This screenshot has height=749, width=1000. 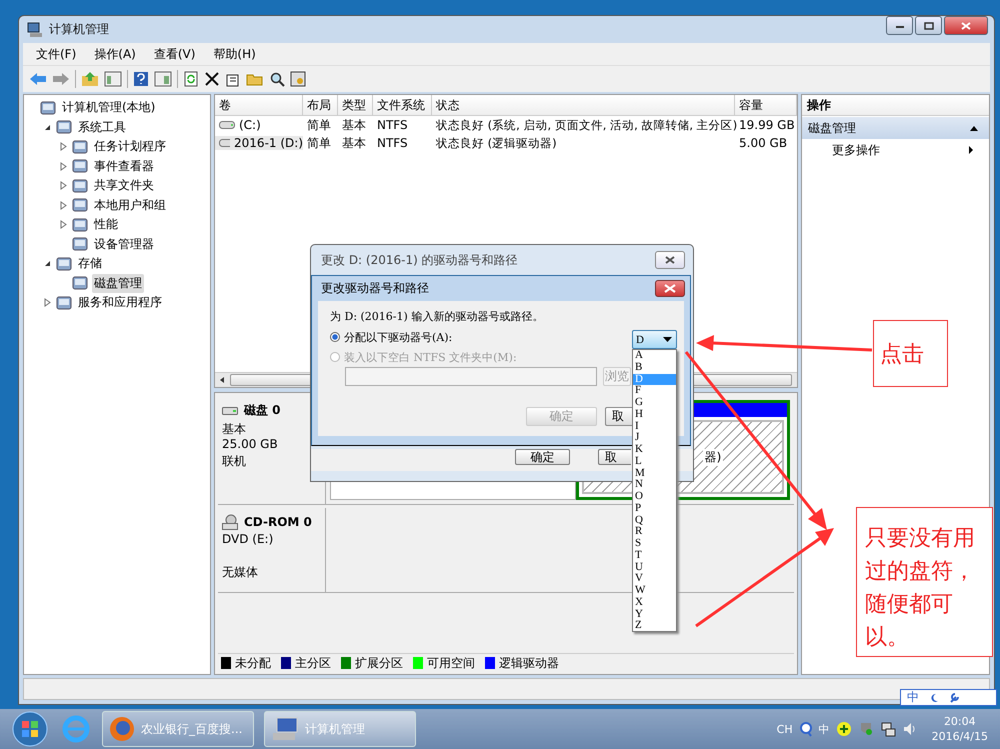 I want to click on disk-detail: 基本, so click(x=234, y=429).